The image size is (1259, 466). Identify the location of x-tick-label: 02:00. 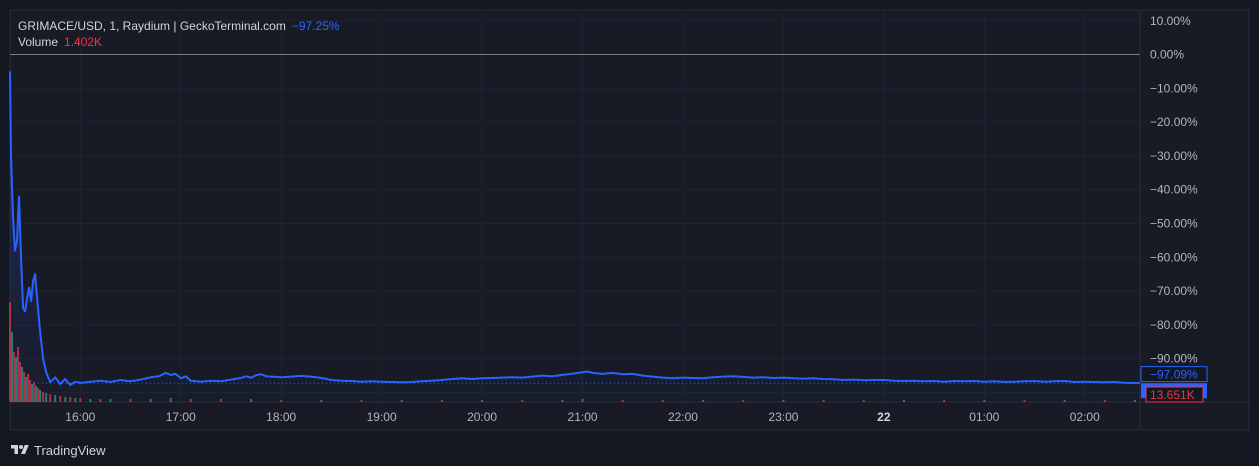
(1085, 417).